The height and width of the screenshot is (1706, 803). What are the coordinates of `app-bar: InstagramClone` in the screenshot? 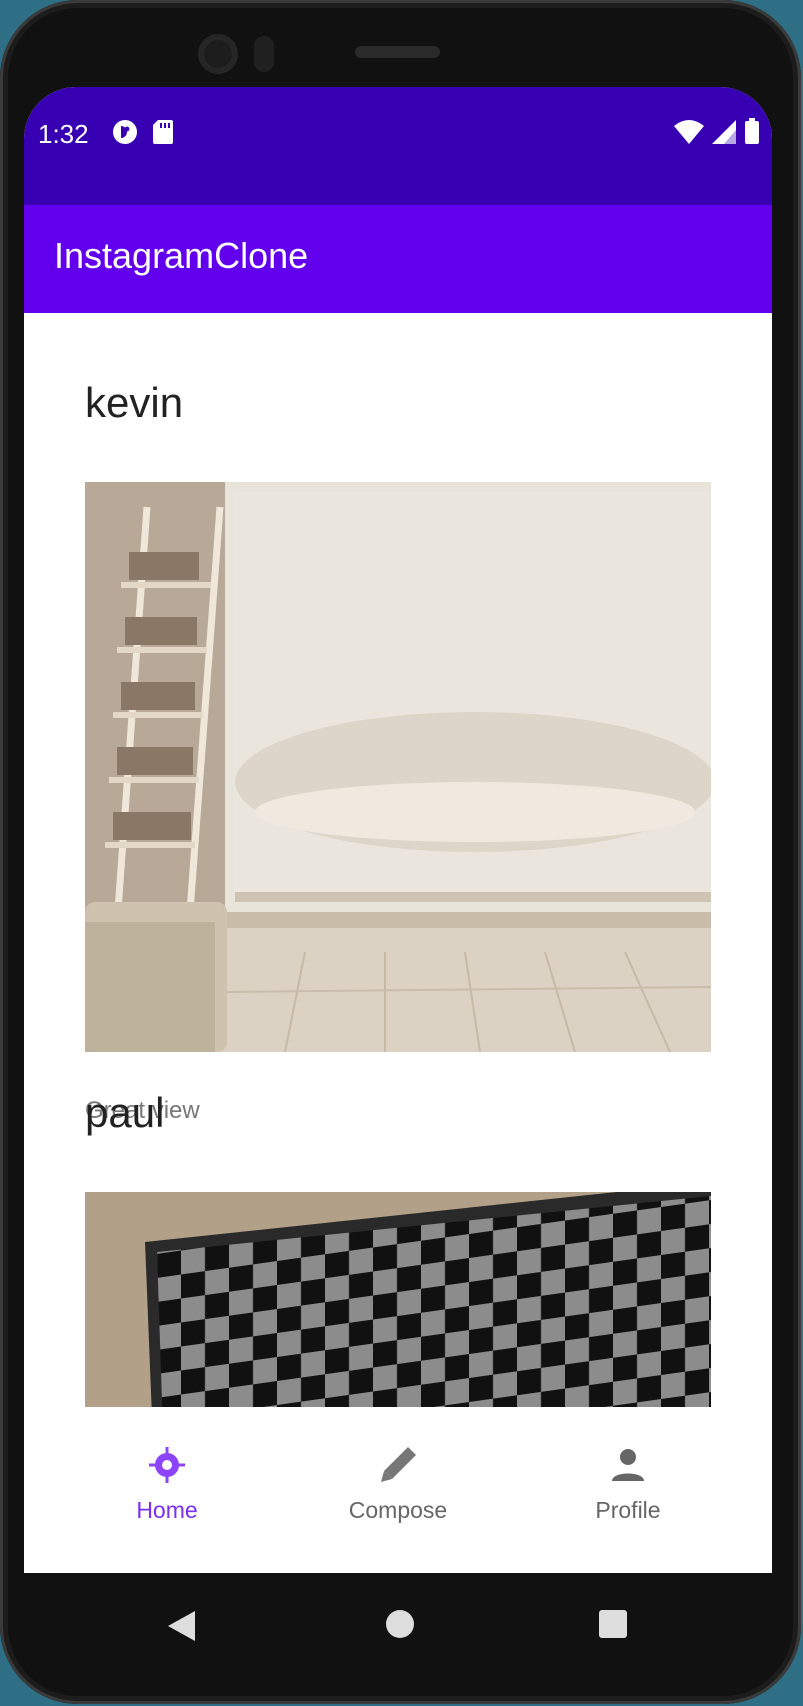 It's located at (398, 259).